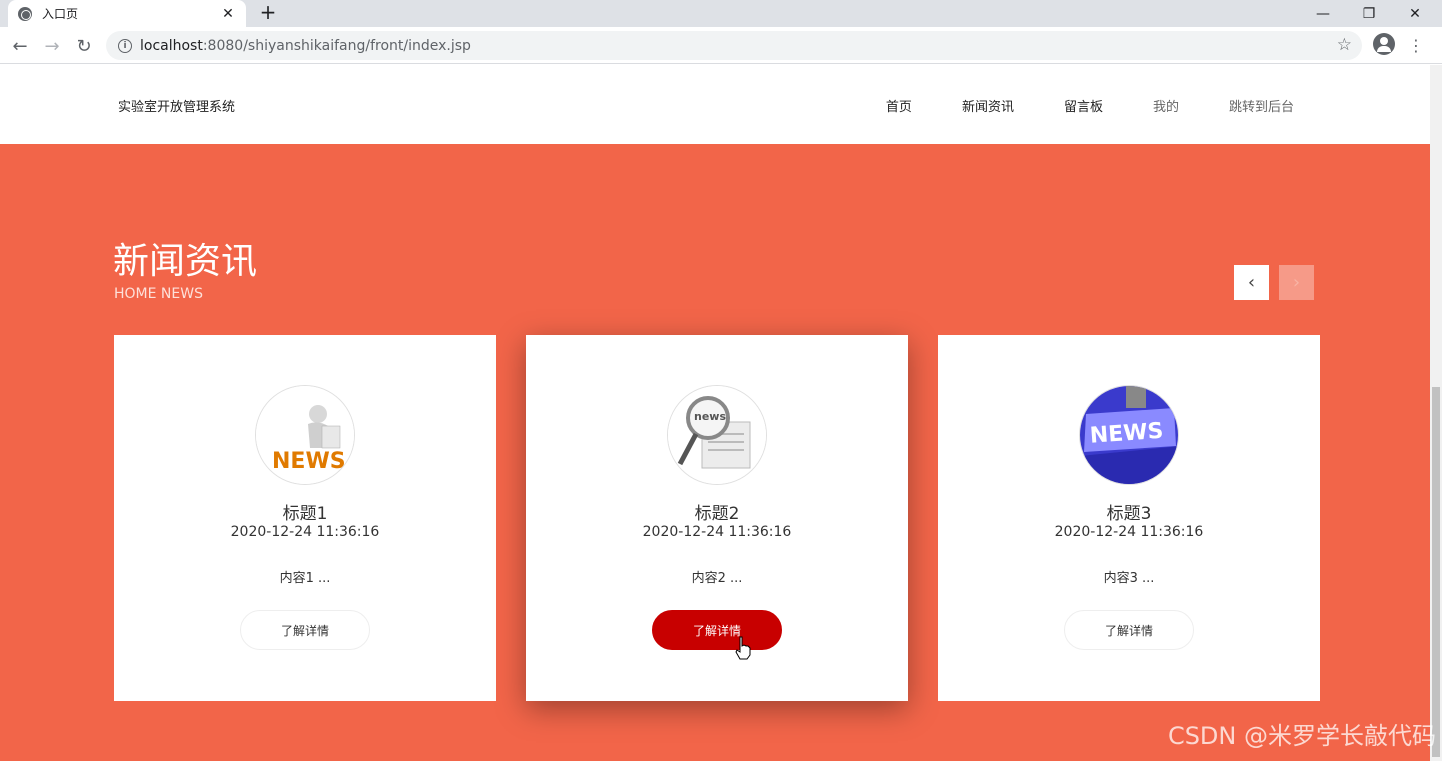 The image size is (1442, 761). Describe the element at coordinates (1296, 282) in the screenshot. I see `carousel-next-button: ›` at that location.